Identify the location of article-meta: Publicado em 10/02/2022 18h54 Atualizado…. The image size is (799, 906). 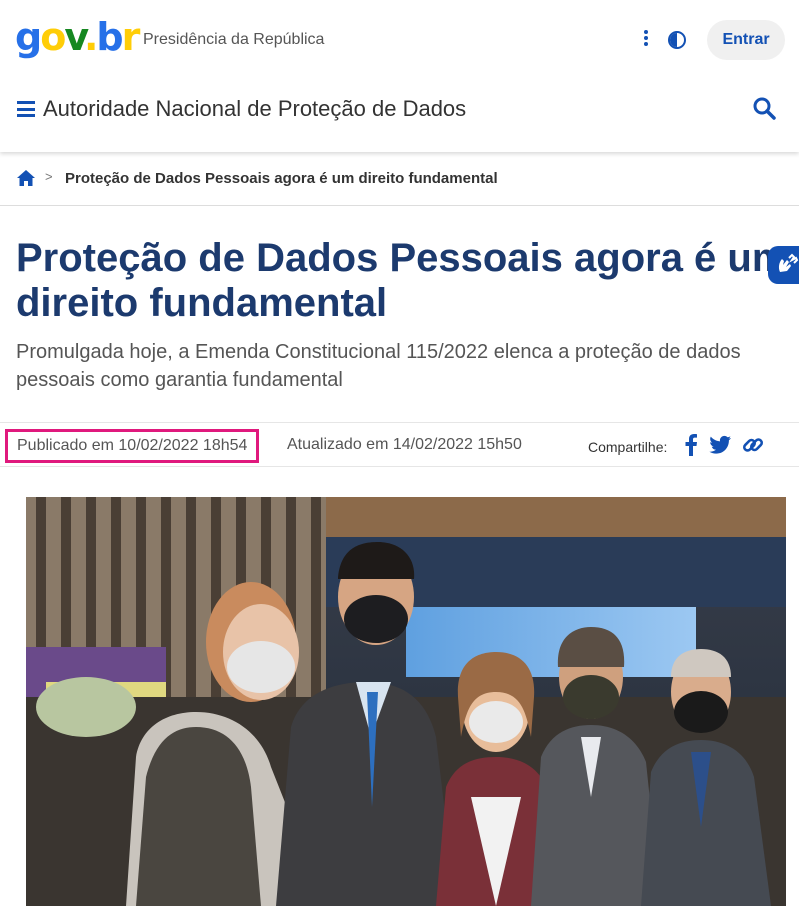
(399, 444).